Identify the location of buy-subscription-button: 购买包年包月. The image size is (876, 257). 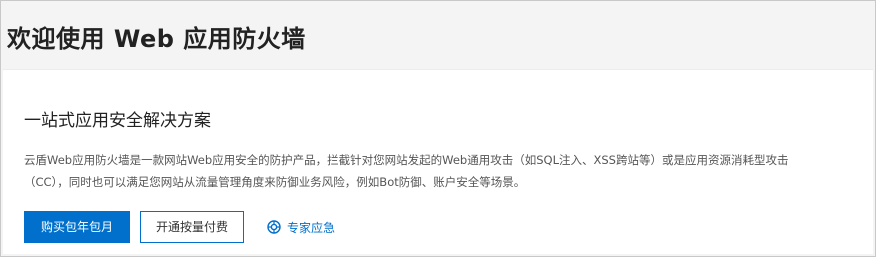
(77, 227).